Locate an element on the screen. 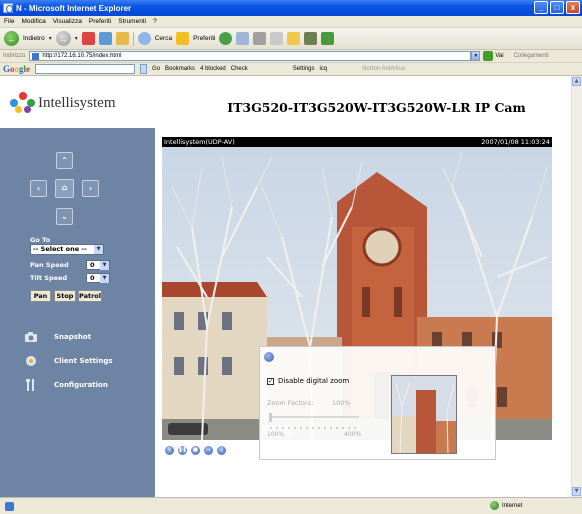 This screenshot has width=582, height=514. home-icon is located at coordinates (122, 38).